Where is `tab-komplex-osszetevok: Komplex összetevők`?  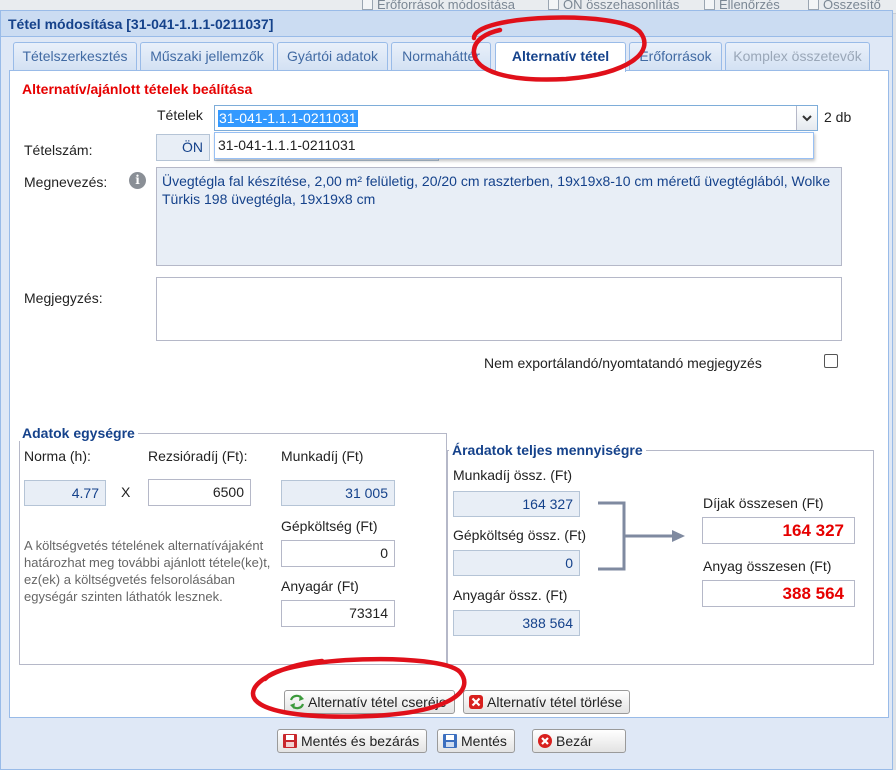 tab-komplex-osszetevok: Komplex összetevők is located at coordinates (797, 56).